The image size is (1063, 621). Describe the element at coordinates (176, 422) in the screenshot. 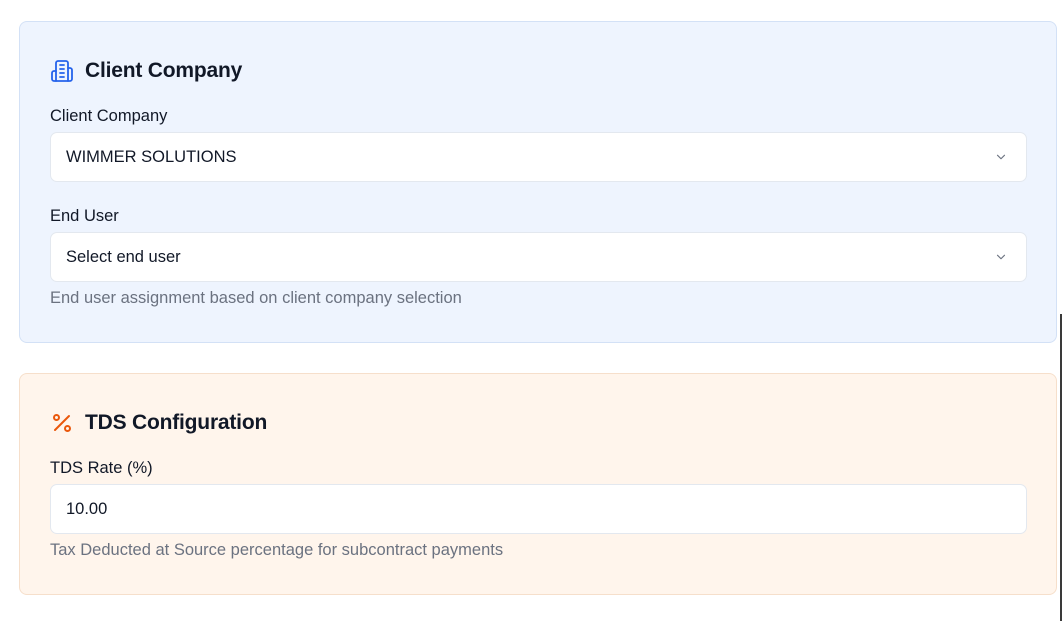

I see `tds-configuration-title: TDS Configuration` at that location.